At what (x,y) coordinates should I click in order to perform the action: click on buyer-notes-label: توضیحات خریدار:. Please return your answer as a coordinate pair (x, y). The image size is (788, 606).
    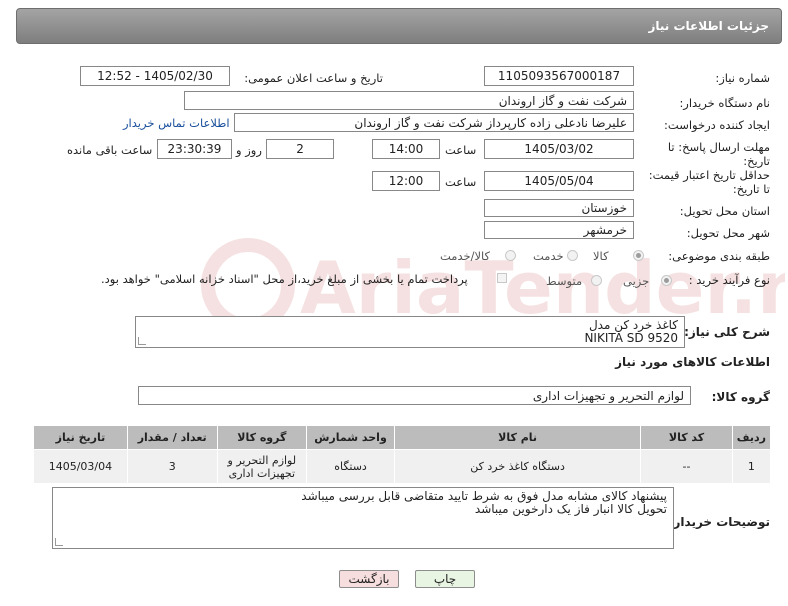
    Looking at the image, I should click on (719, 522).